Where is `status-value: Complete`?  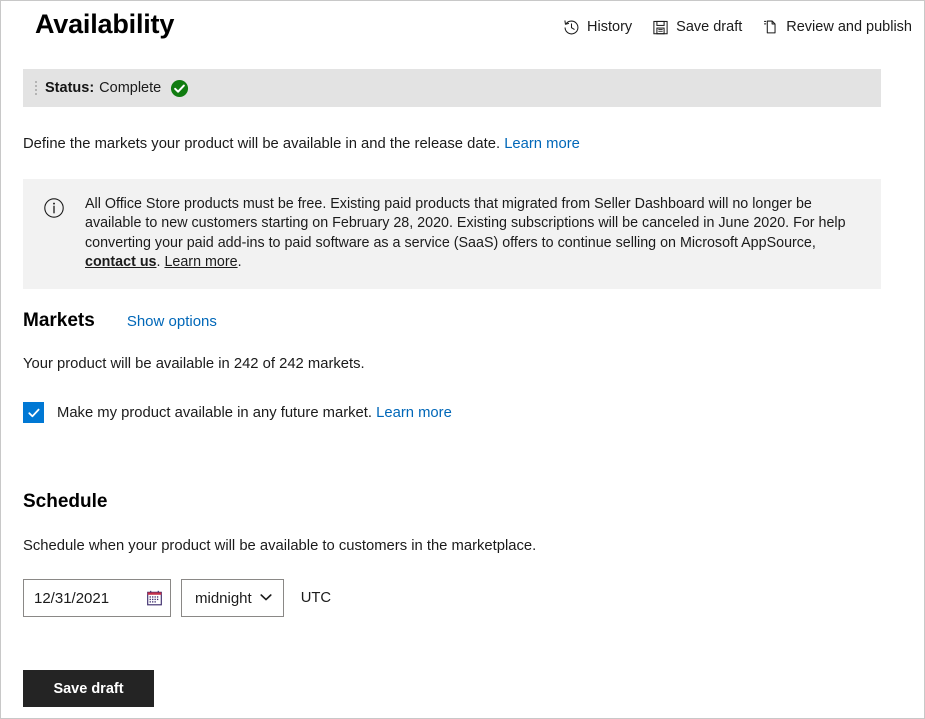 status-value: Complete is located at coordinates (130, 88).